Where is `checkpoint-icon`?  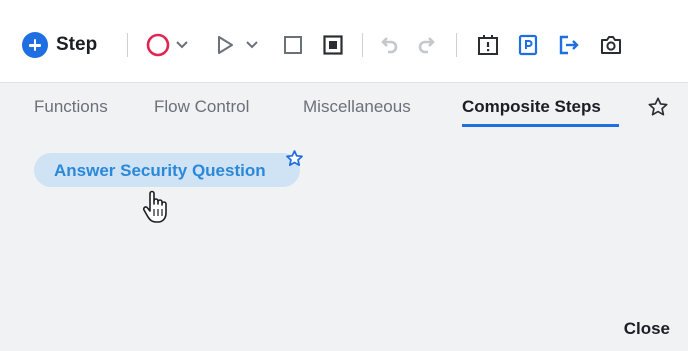 checkpoint-icon is located at coordinates (488, 45).